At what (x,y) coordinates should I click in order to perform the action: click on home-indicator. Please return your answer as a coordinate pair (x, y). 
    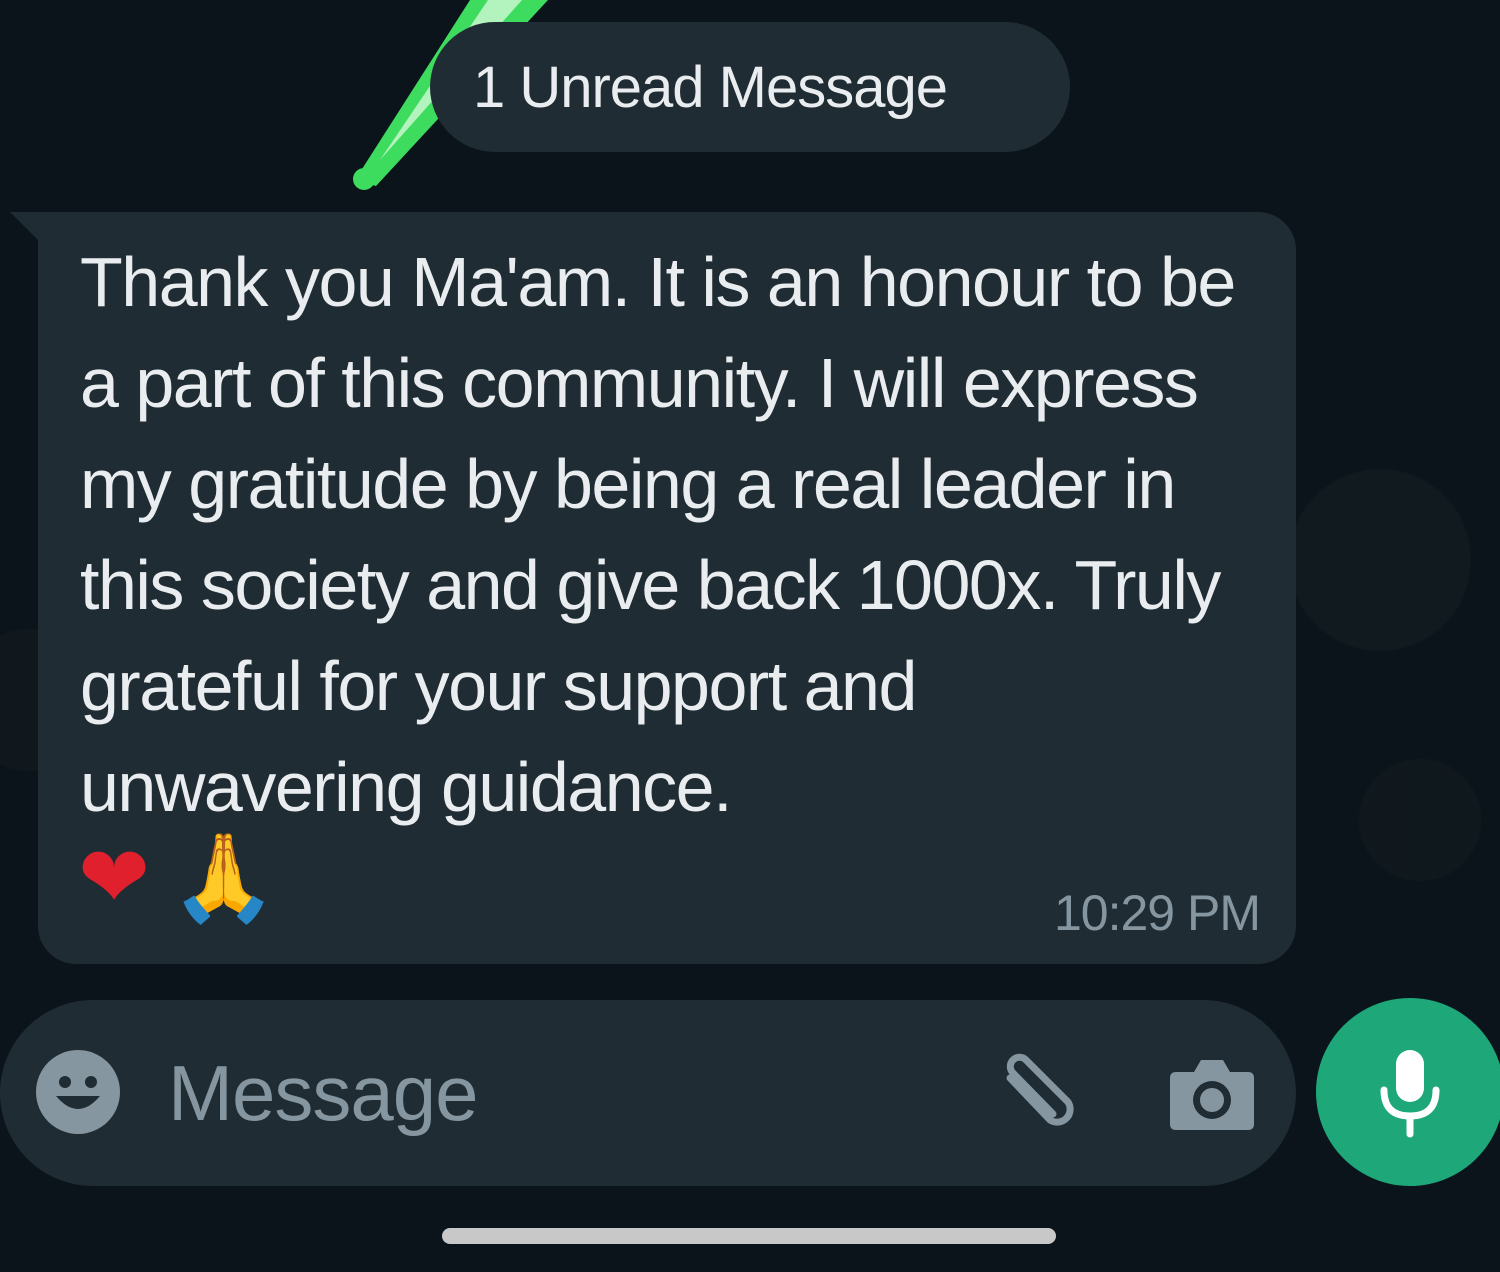
    Looking at the image, I should click on (749, 1236).